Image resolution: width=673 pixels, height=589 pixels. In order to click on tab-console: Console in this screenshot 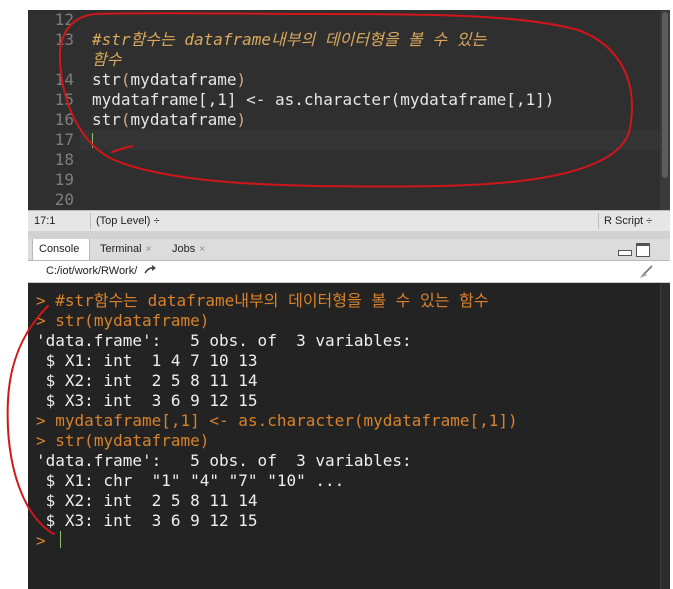, I will do `click(61, 249)`.